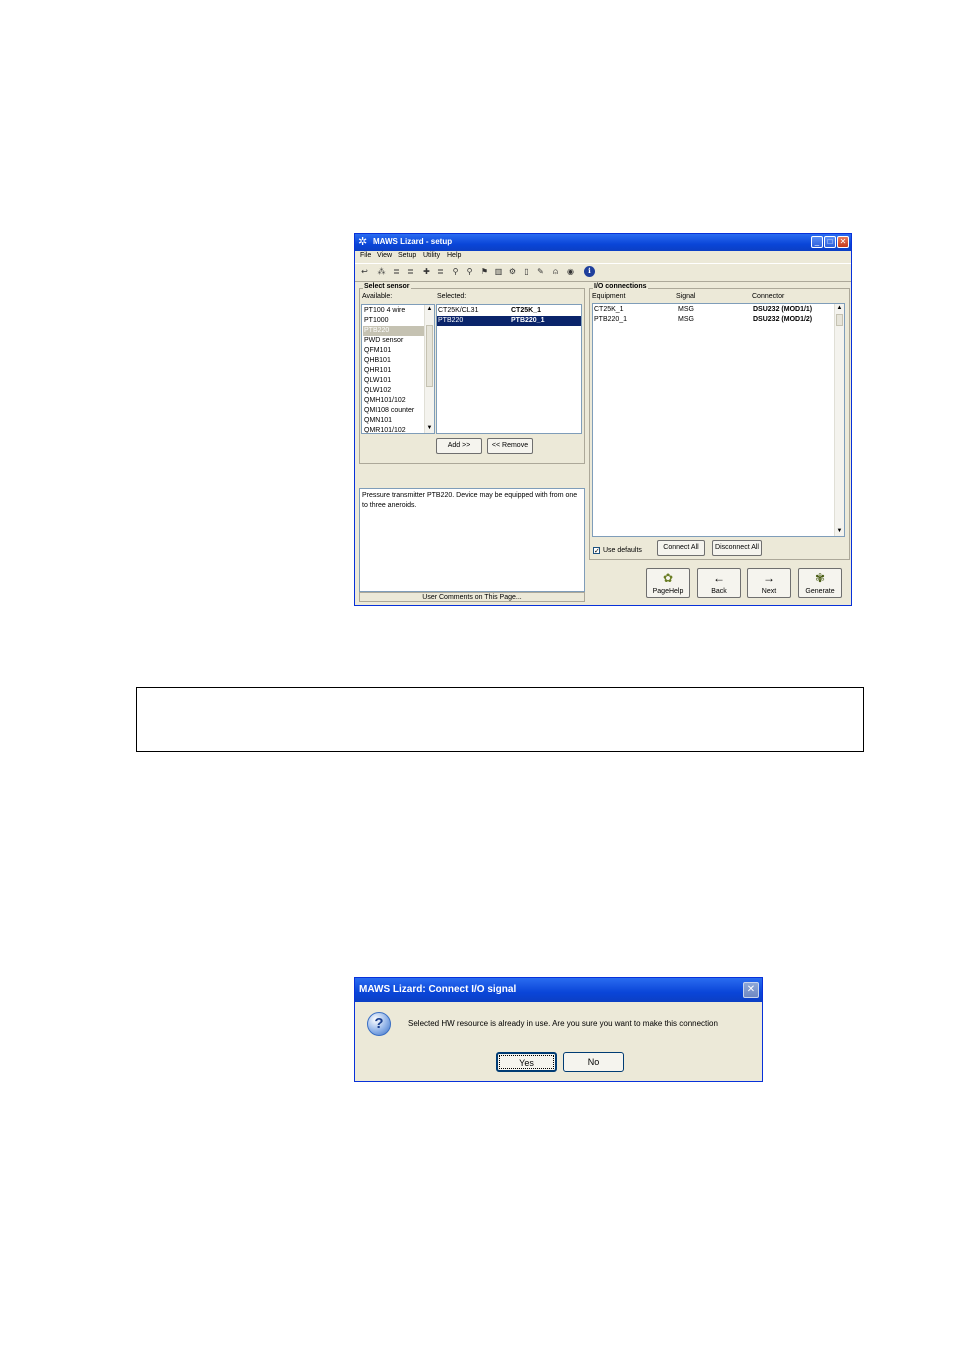  What do you see at coordinates (383, 341) in the screenshot?
I see `available-item: PWD sensor` at bounding box center [383, 341].